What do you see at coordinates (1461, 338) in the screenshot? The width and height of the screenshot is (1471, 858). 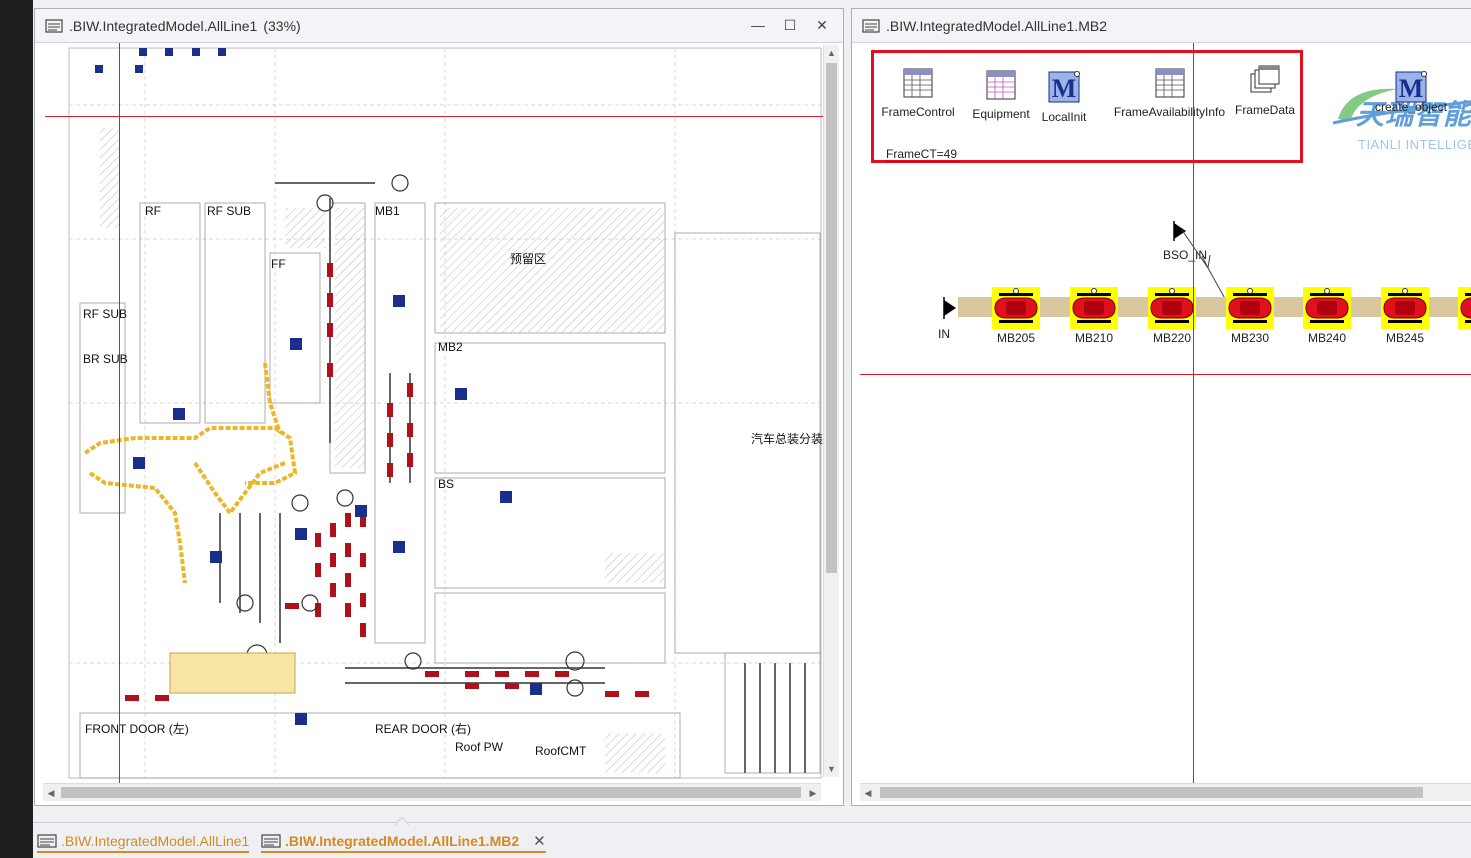 I see `station-label: M` at bounding box center [1461, 338].